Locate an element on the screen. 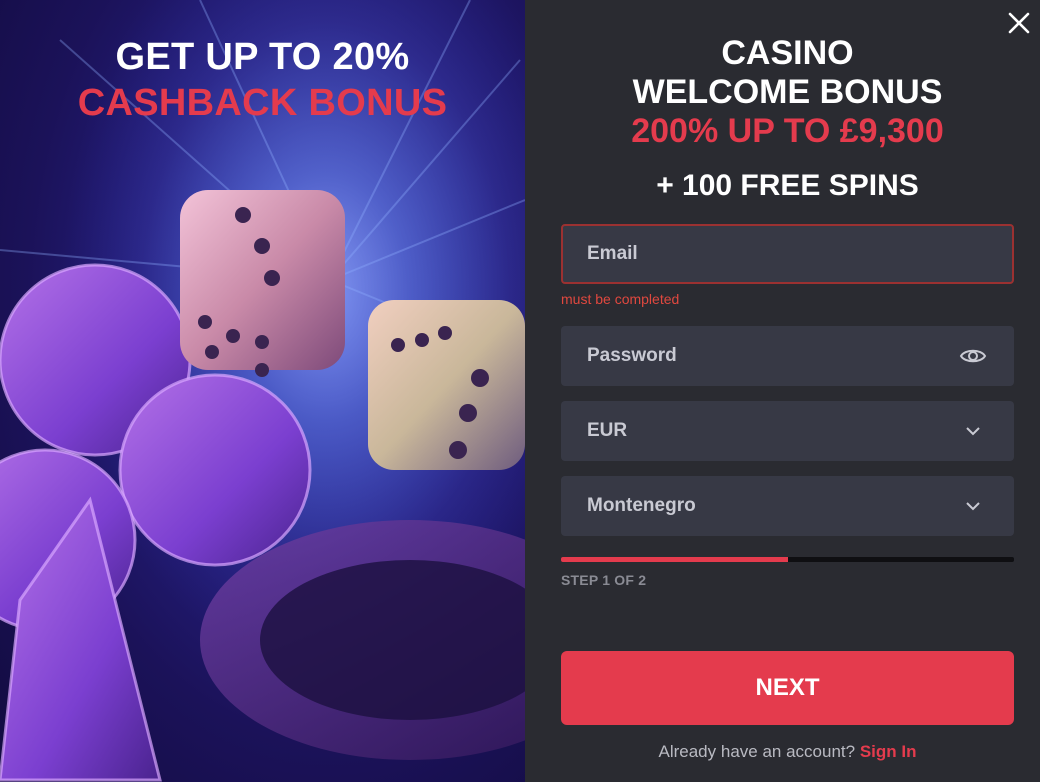 Image resolution: width=1040 pixels, height=782 pixels. sign-in-link: Sign In is located at coordinates (888, 751).